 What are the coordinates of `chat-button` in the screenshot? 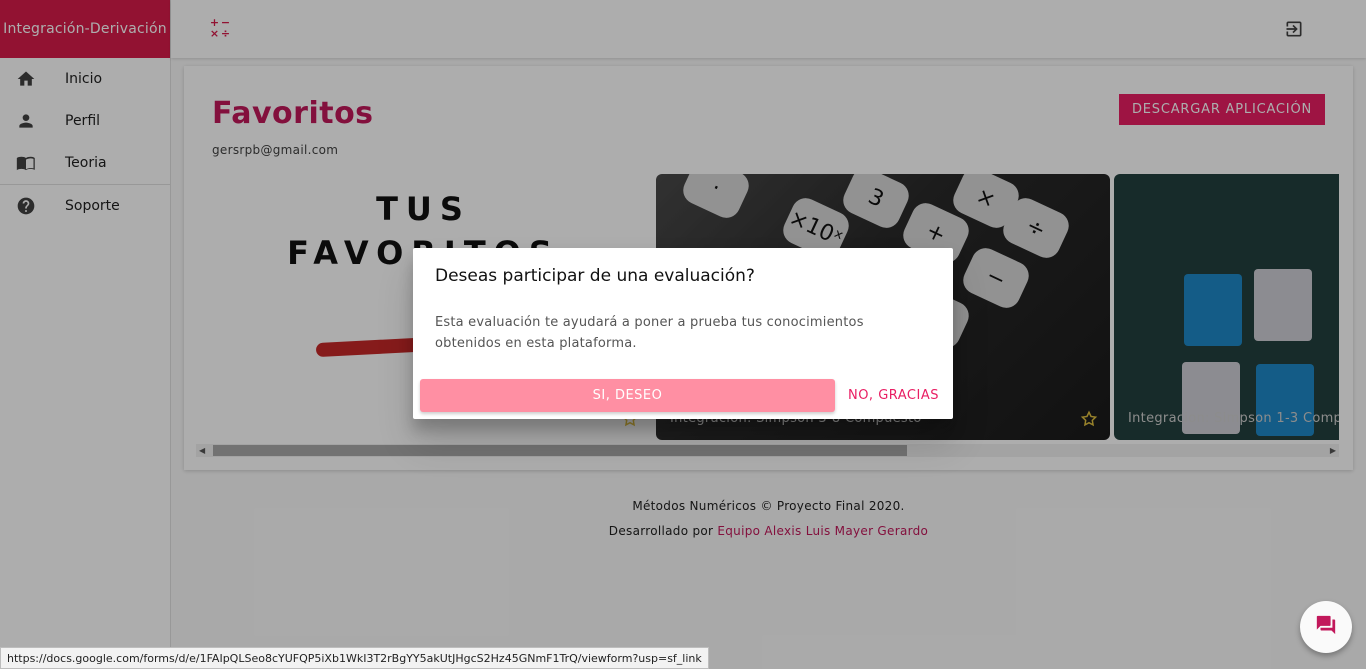 It's located at (1326, 627).